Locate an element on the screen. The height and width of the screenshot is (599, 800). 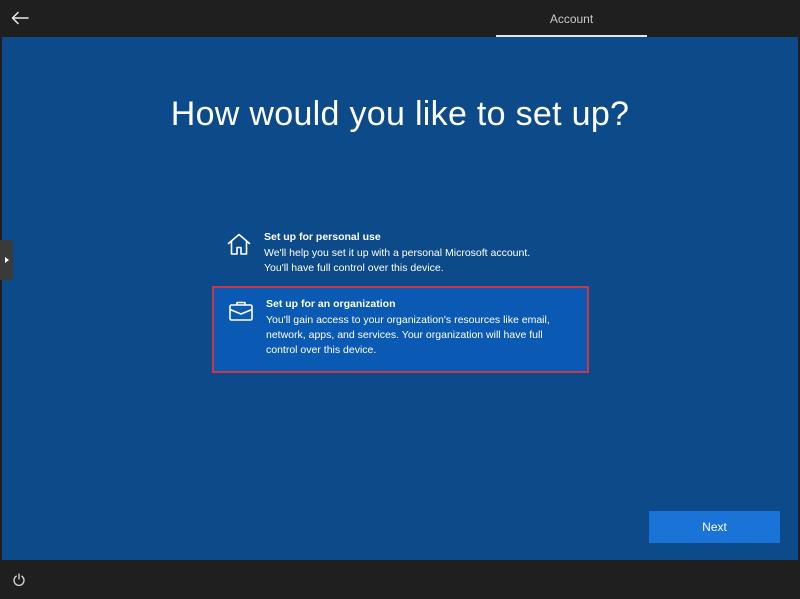
side-panel-handle is located at coordinates (6, 260).